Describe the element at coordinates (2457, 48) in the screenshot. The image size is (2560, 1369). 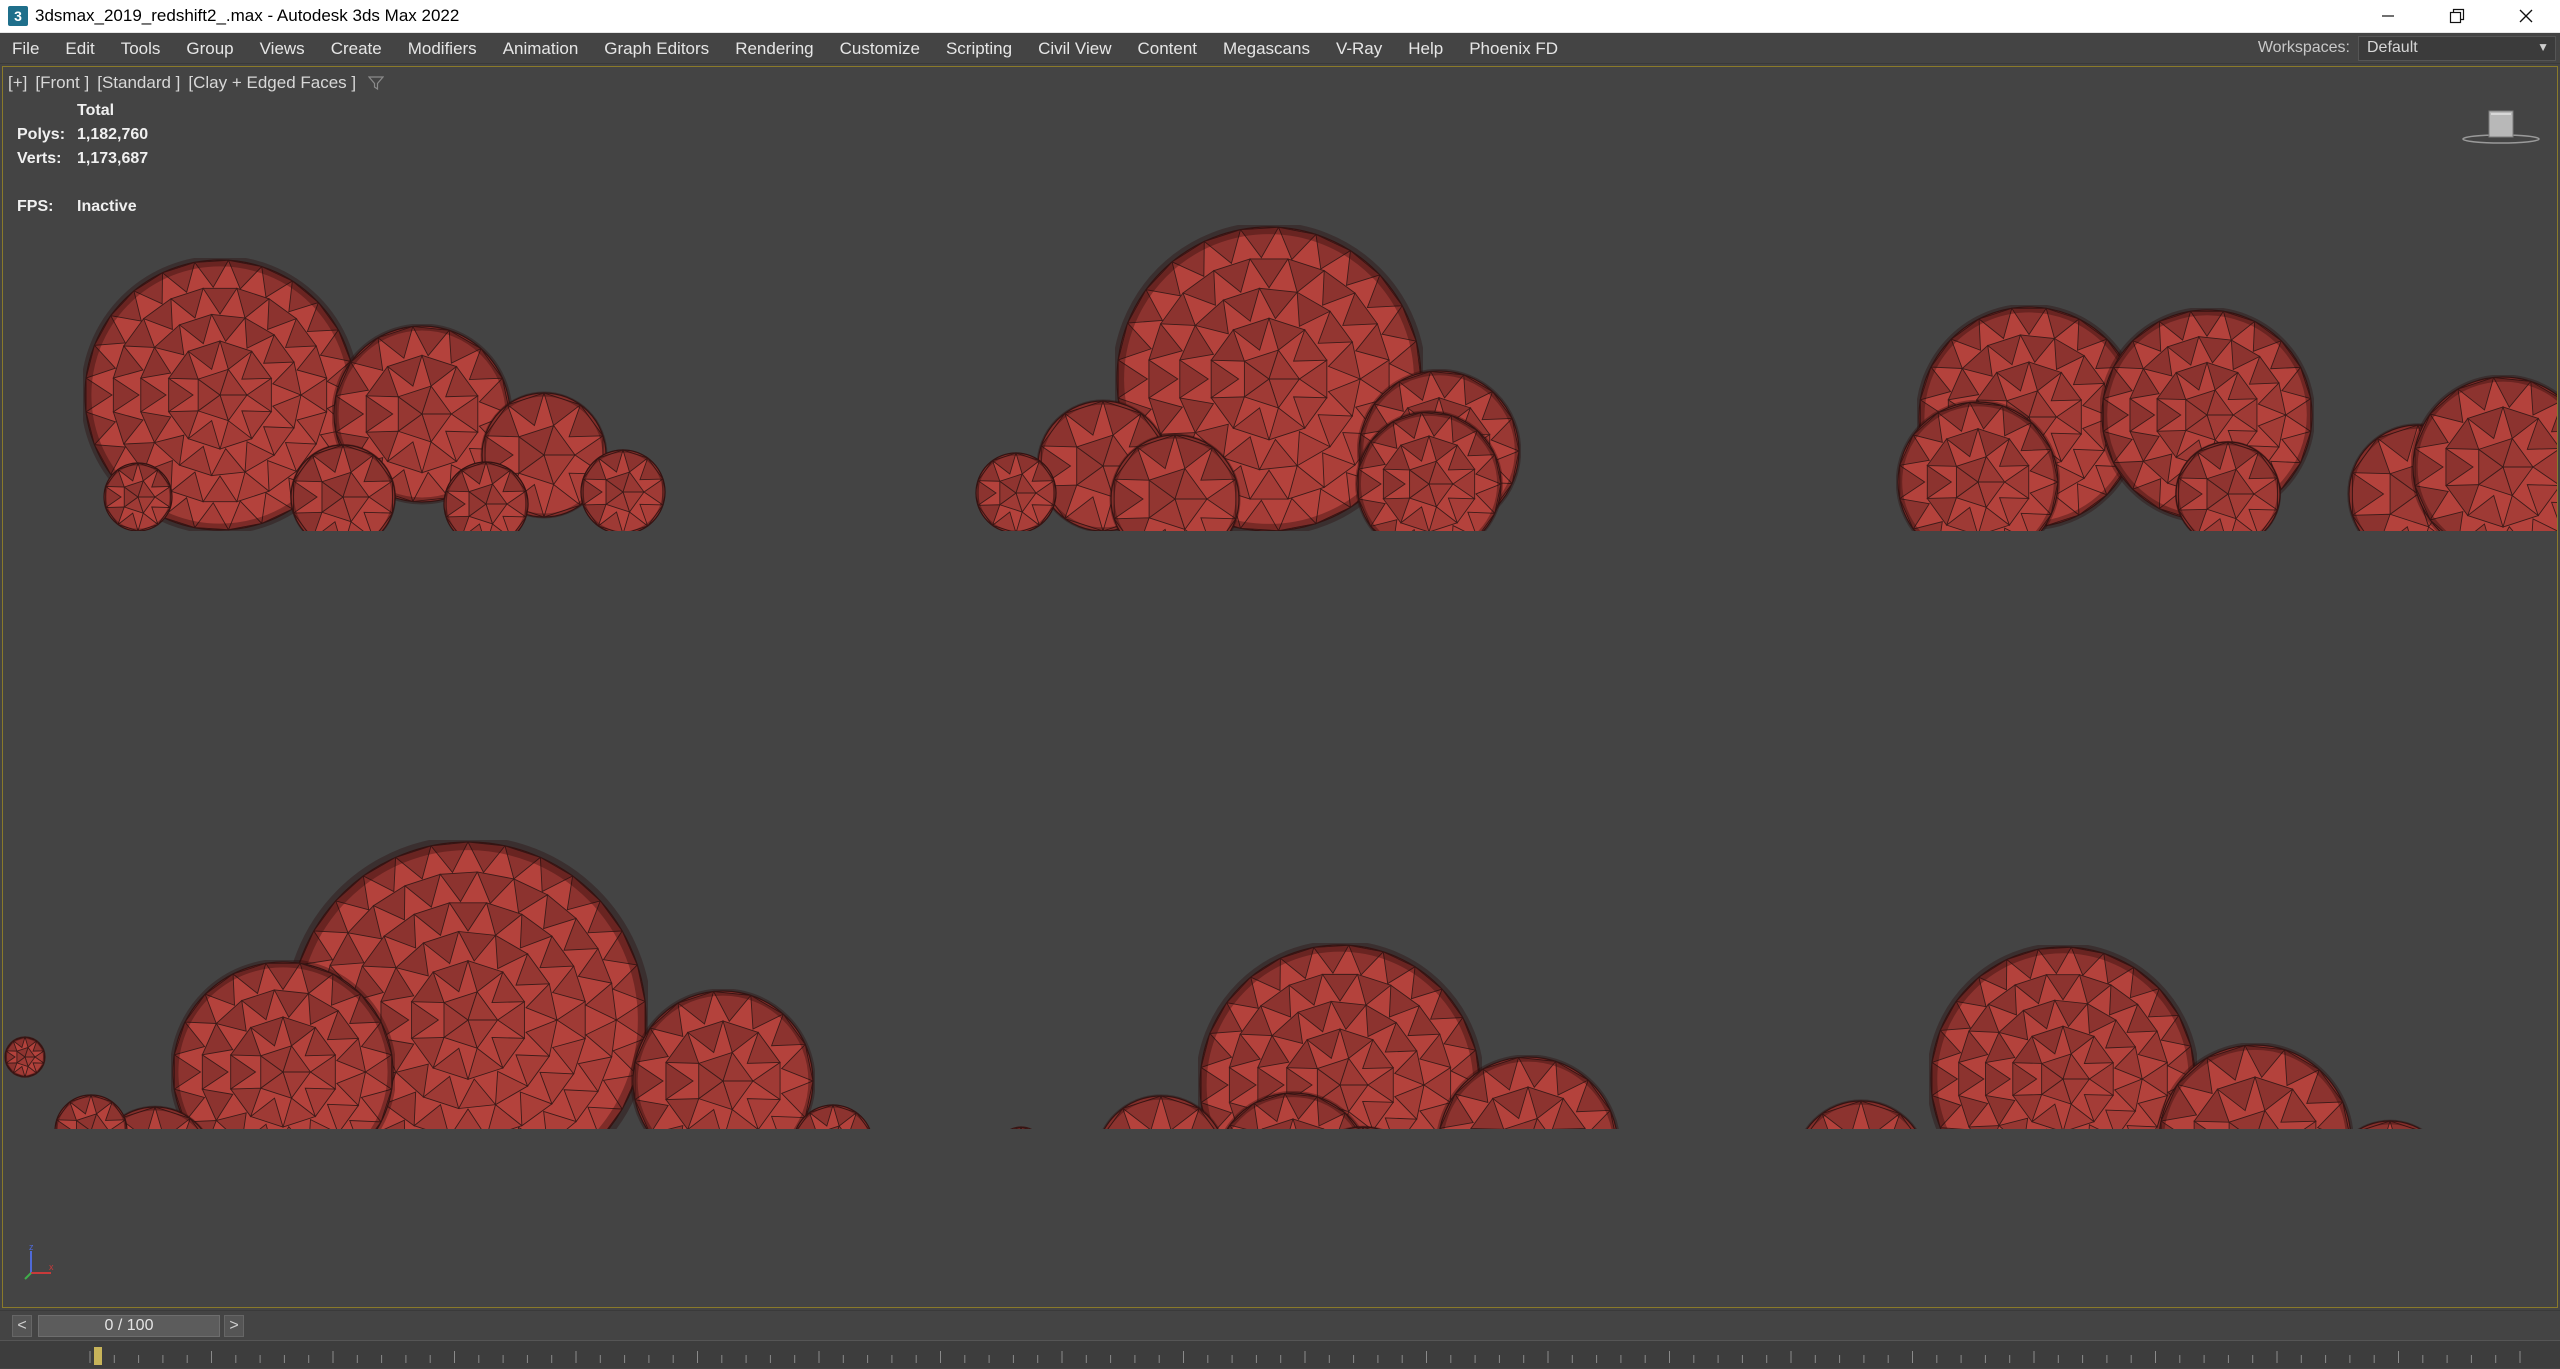
I see `workspaces-dropdown: Default ▼` at that location.